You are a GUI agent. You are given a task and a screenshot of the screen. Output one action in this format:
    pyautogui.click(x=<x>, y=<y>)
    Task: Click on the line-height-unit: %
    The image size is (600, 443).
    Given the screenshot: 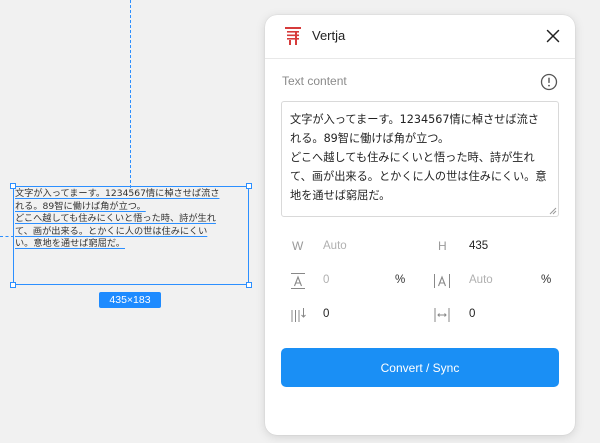 What is the action you would take?
    pyautogui.click(x=400, y=280)
    